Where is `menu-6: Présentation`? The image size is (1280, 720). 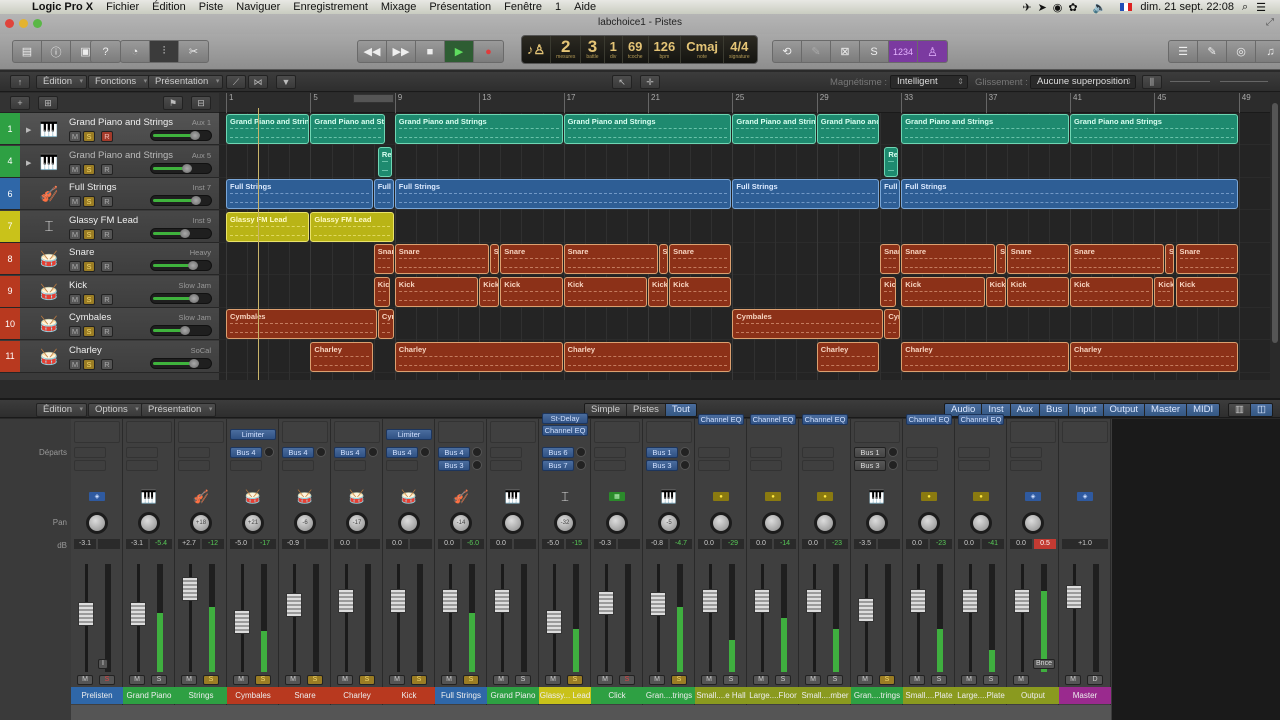 menu-6: Présentation is located at coordinates (460, 7).